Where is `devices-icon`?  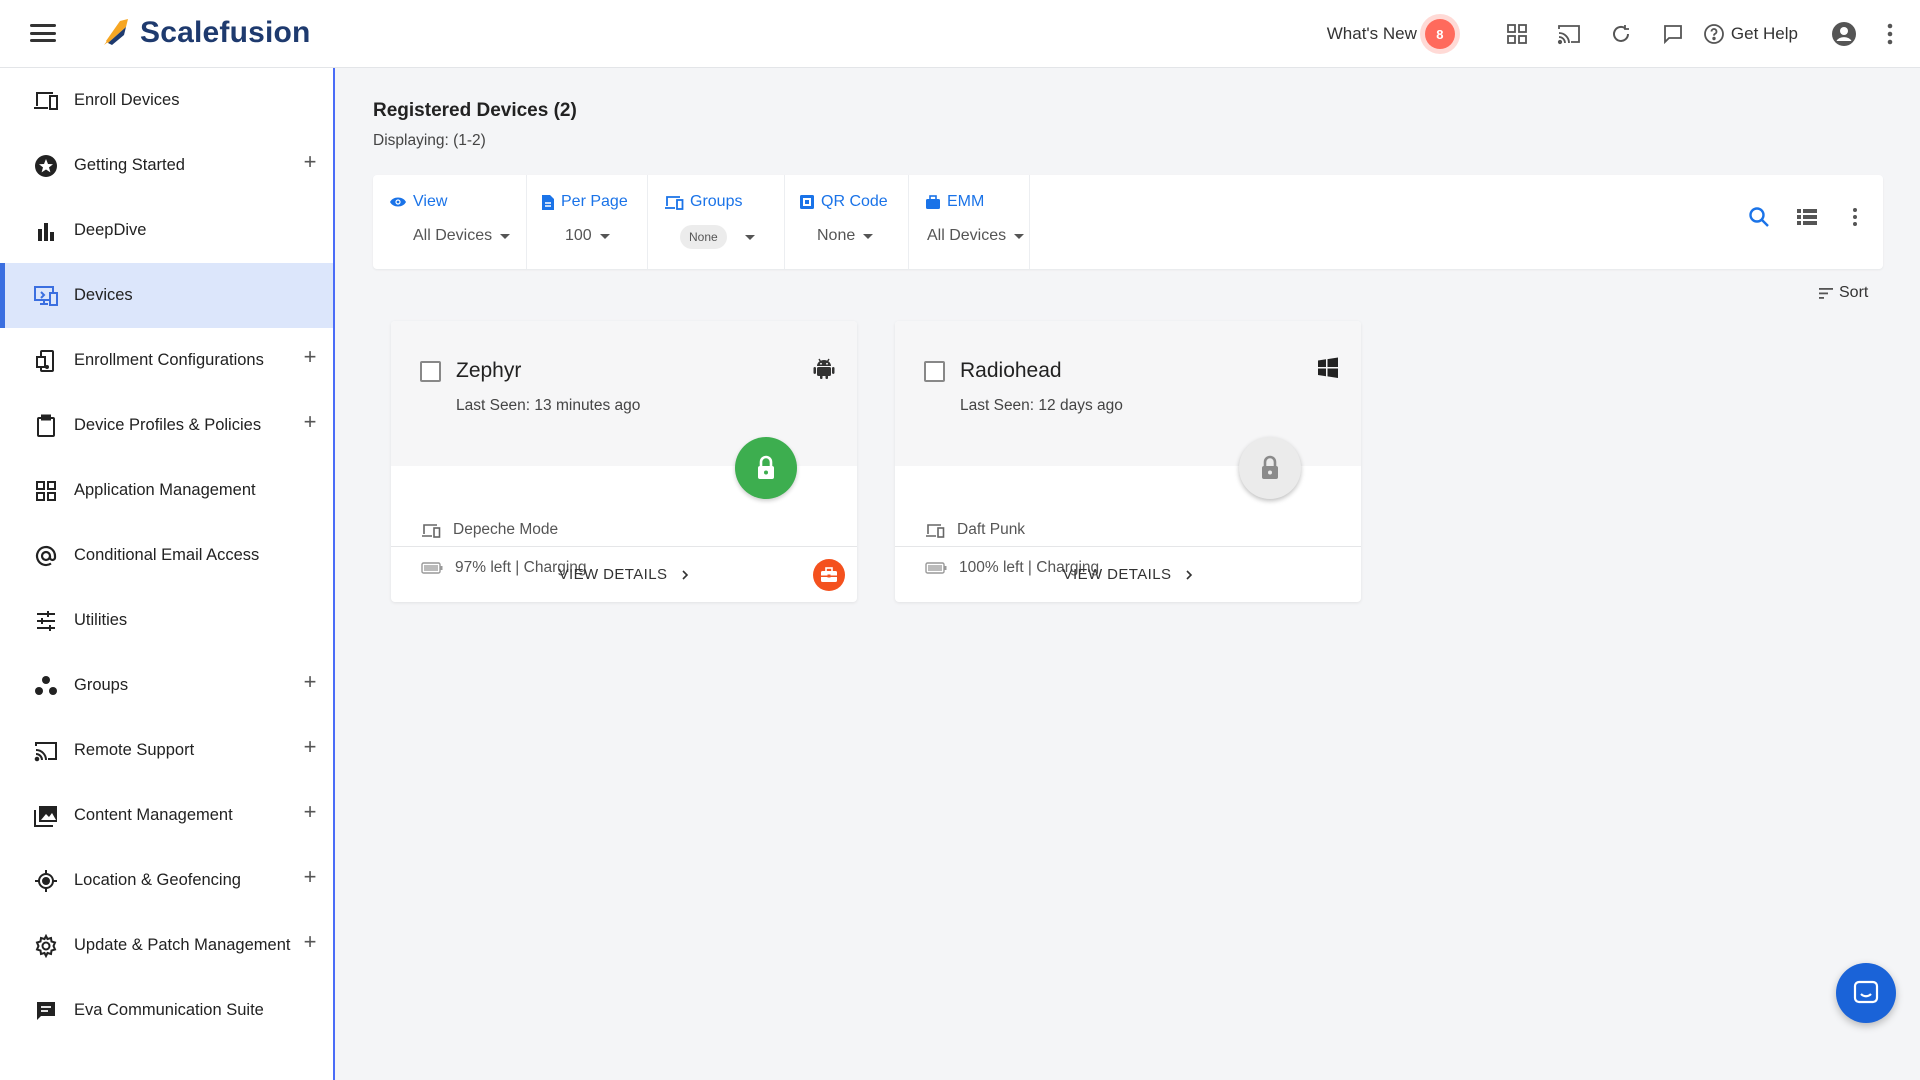
devices-icon is located at coordinates (674, 202).